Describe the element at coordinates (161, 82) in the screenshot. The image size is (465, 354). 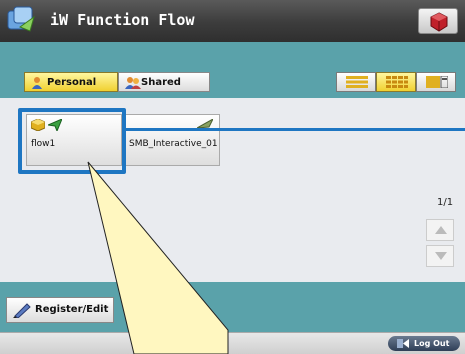
I see `tab-label: Shared` at that location.